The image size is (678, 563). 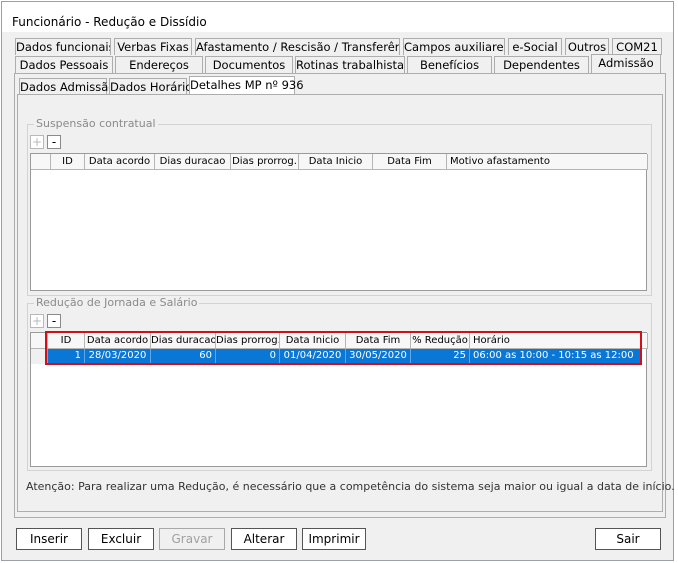 I want to click on cell-data-inicio: 01/04/2020, so click(x=313, y=356).